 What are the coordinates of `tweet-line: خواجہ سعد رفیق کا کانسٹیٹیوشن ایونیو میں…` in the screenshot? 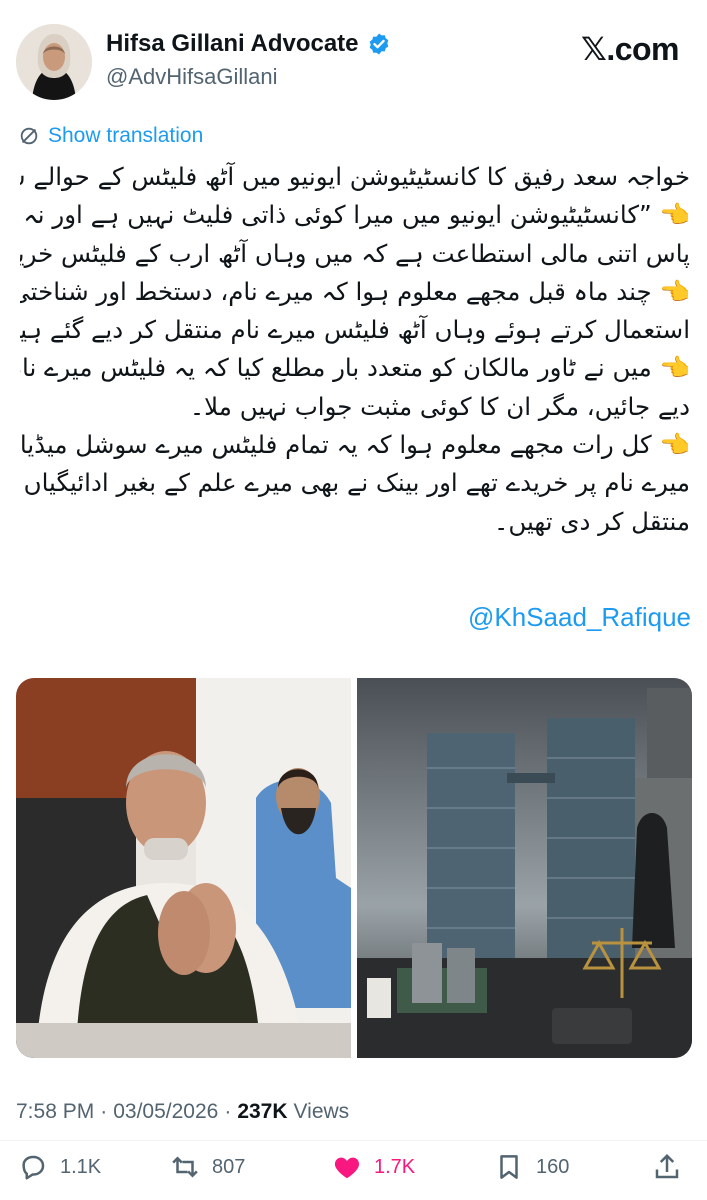 It's located at (355, 176).